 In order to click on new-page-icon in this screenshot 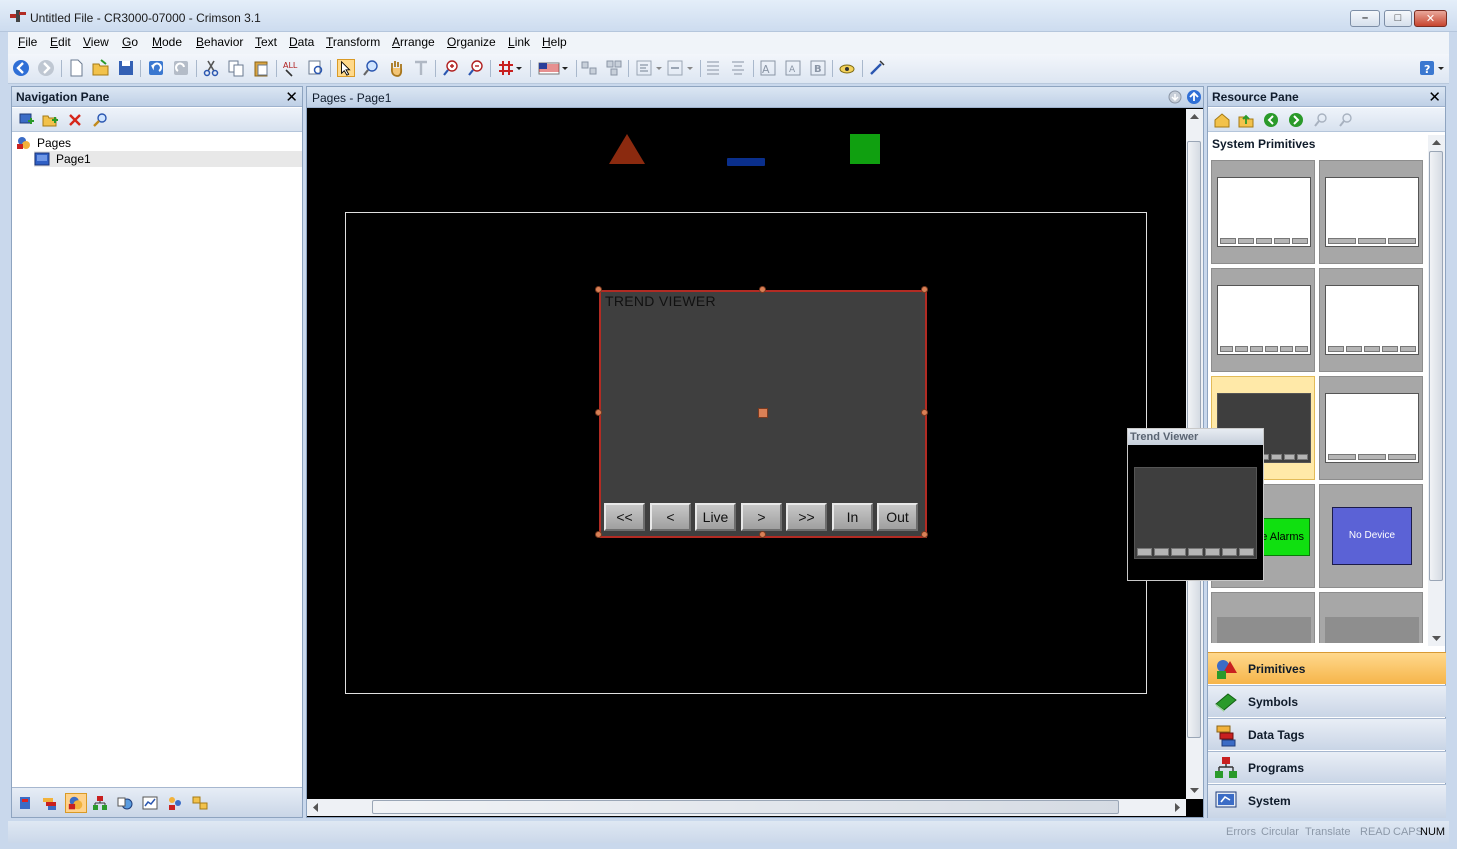, I will do `click(26, 120)`.